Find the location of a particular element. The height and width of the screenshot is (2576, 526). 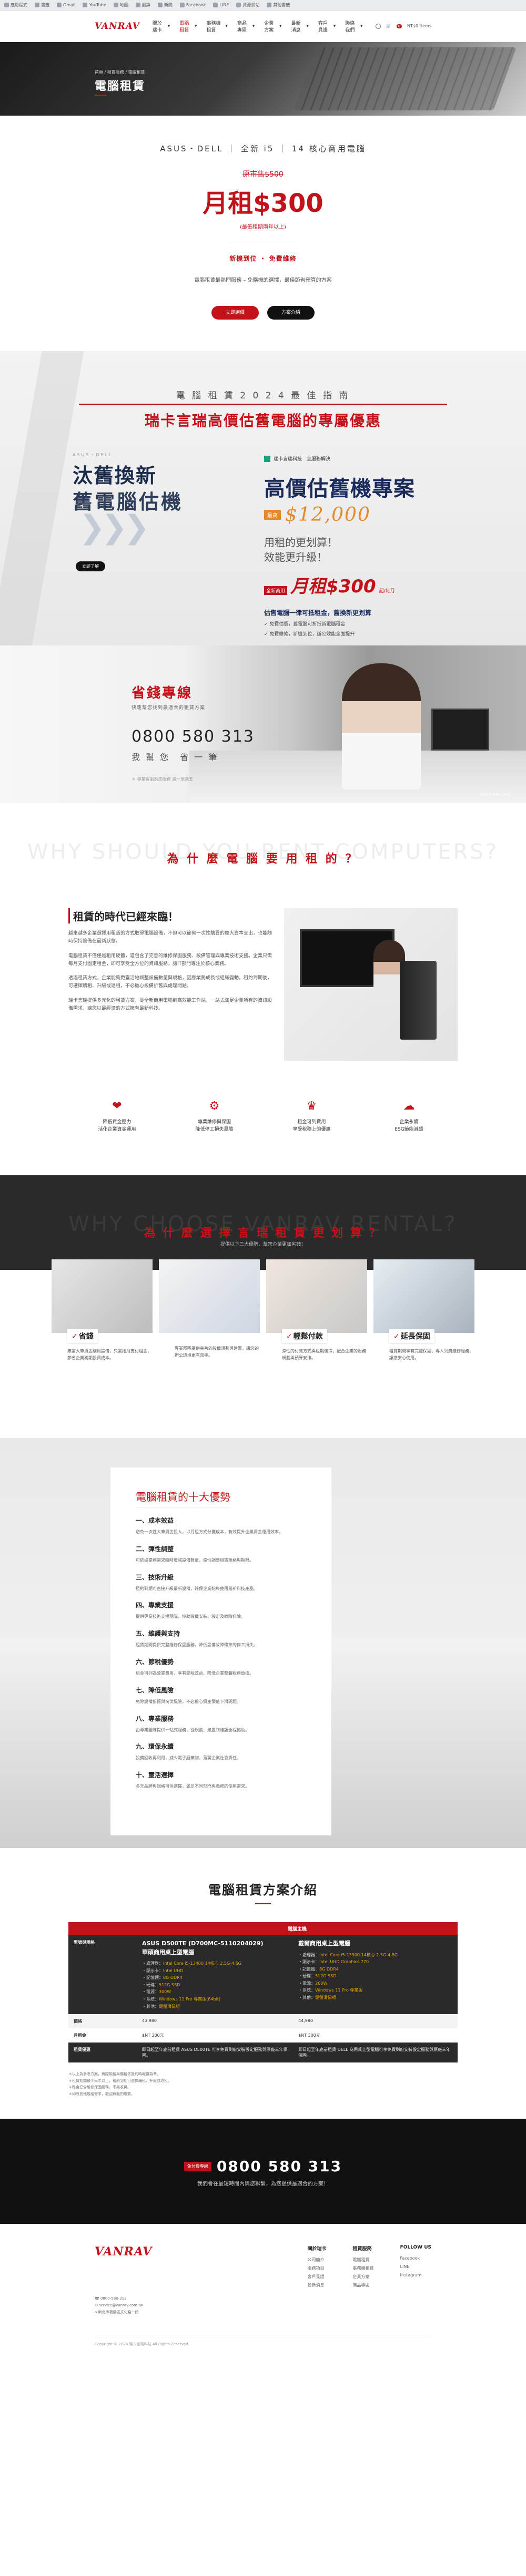

footer-link: 客戶見證 is located at coordinates (318, 2277).